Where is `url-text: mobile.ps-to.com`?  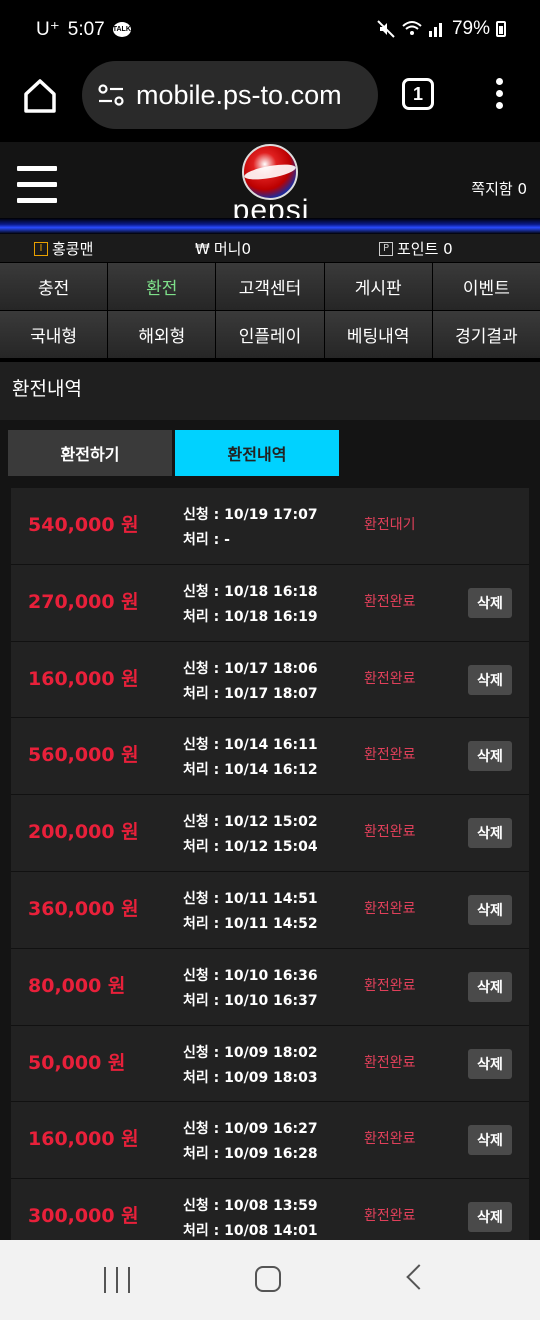 url-text: mobile.ps-to.com is located at coordinates (239, 95).